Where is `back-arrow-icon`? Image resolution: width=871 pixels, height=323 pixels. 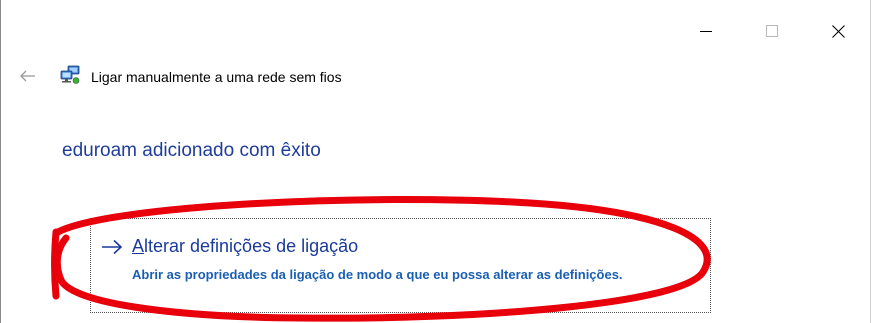 back-arrow-icon is located at coordinates (27, 76).